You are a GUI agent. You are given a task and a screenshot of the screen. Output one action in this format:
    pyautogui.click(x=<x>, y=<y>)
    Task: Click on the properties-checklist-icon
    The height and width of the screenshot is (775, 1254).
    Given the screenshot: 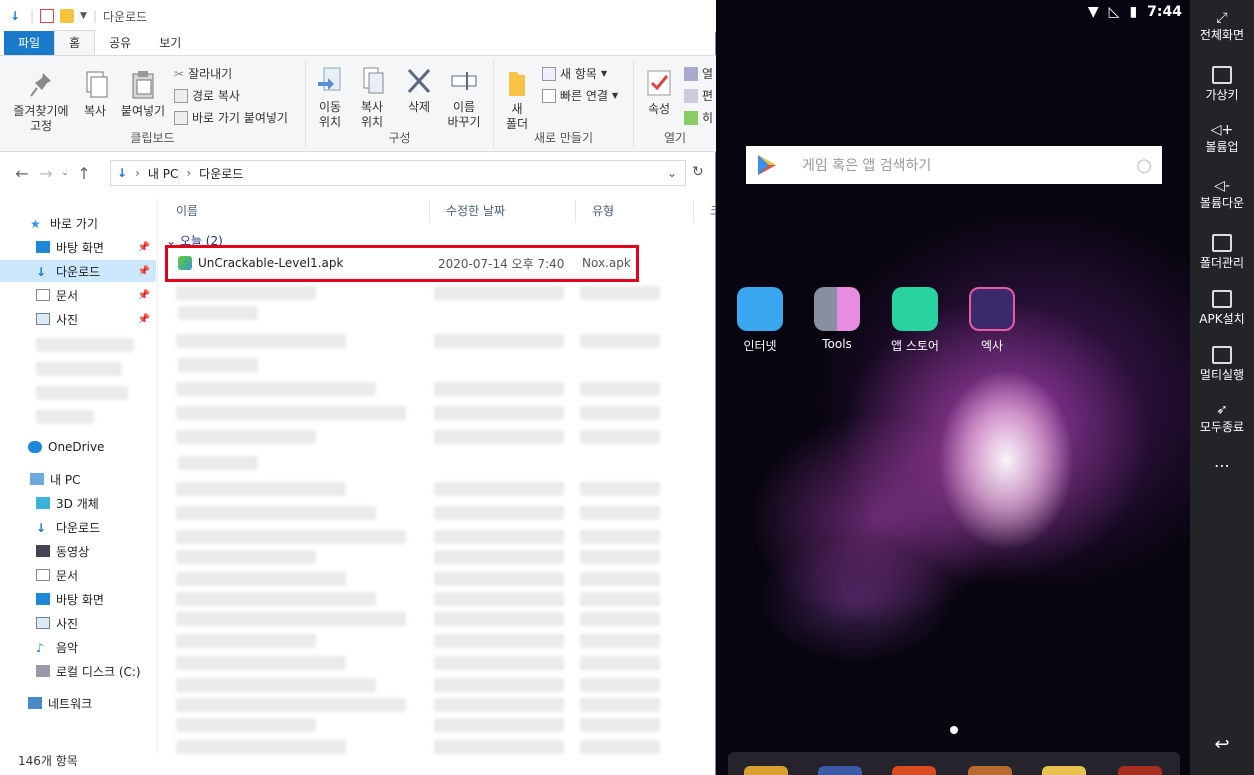 What is the action you would take?
    pyautogui.click(x=47, y=16)
    